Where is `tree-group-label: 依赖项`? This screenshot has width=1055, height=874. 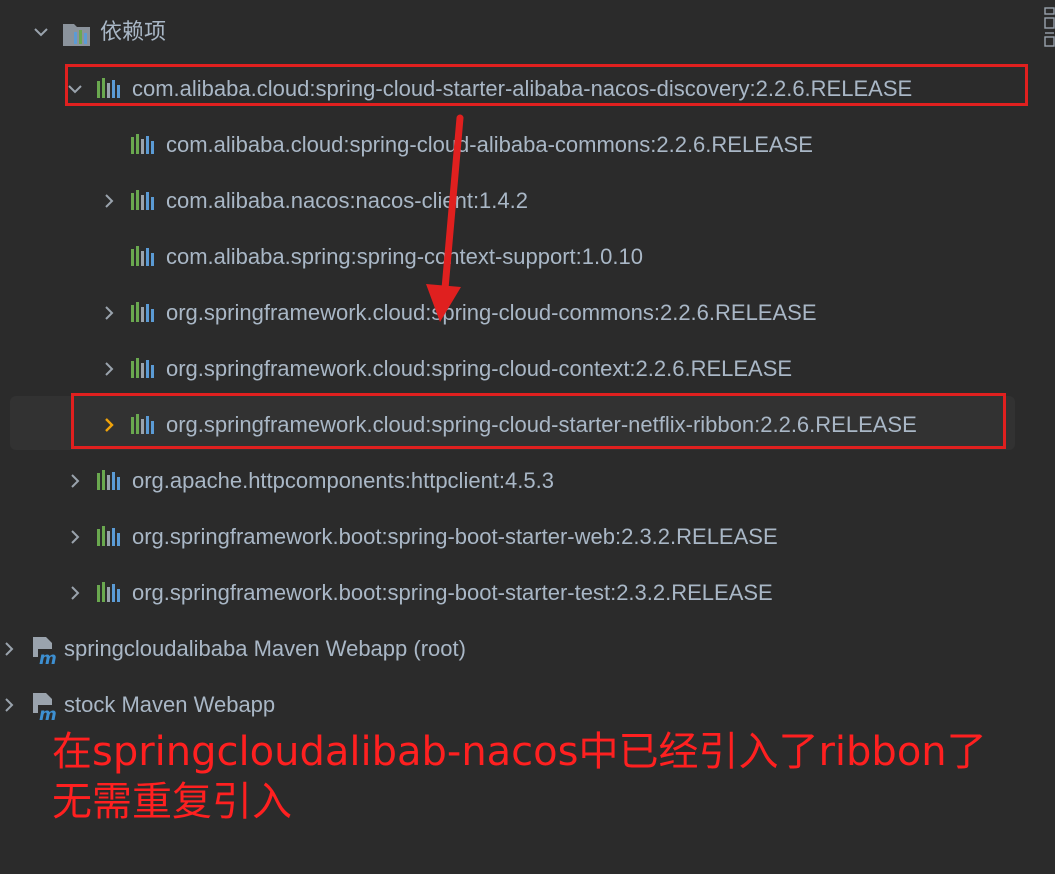 tree-group-label: 依赖项 is located at coordinates (133, 31).